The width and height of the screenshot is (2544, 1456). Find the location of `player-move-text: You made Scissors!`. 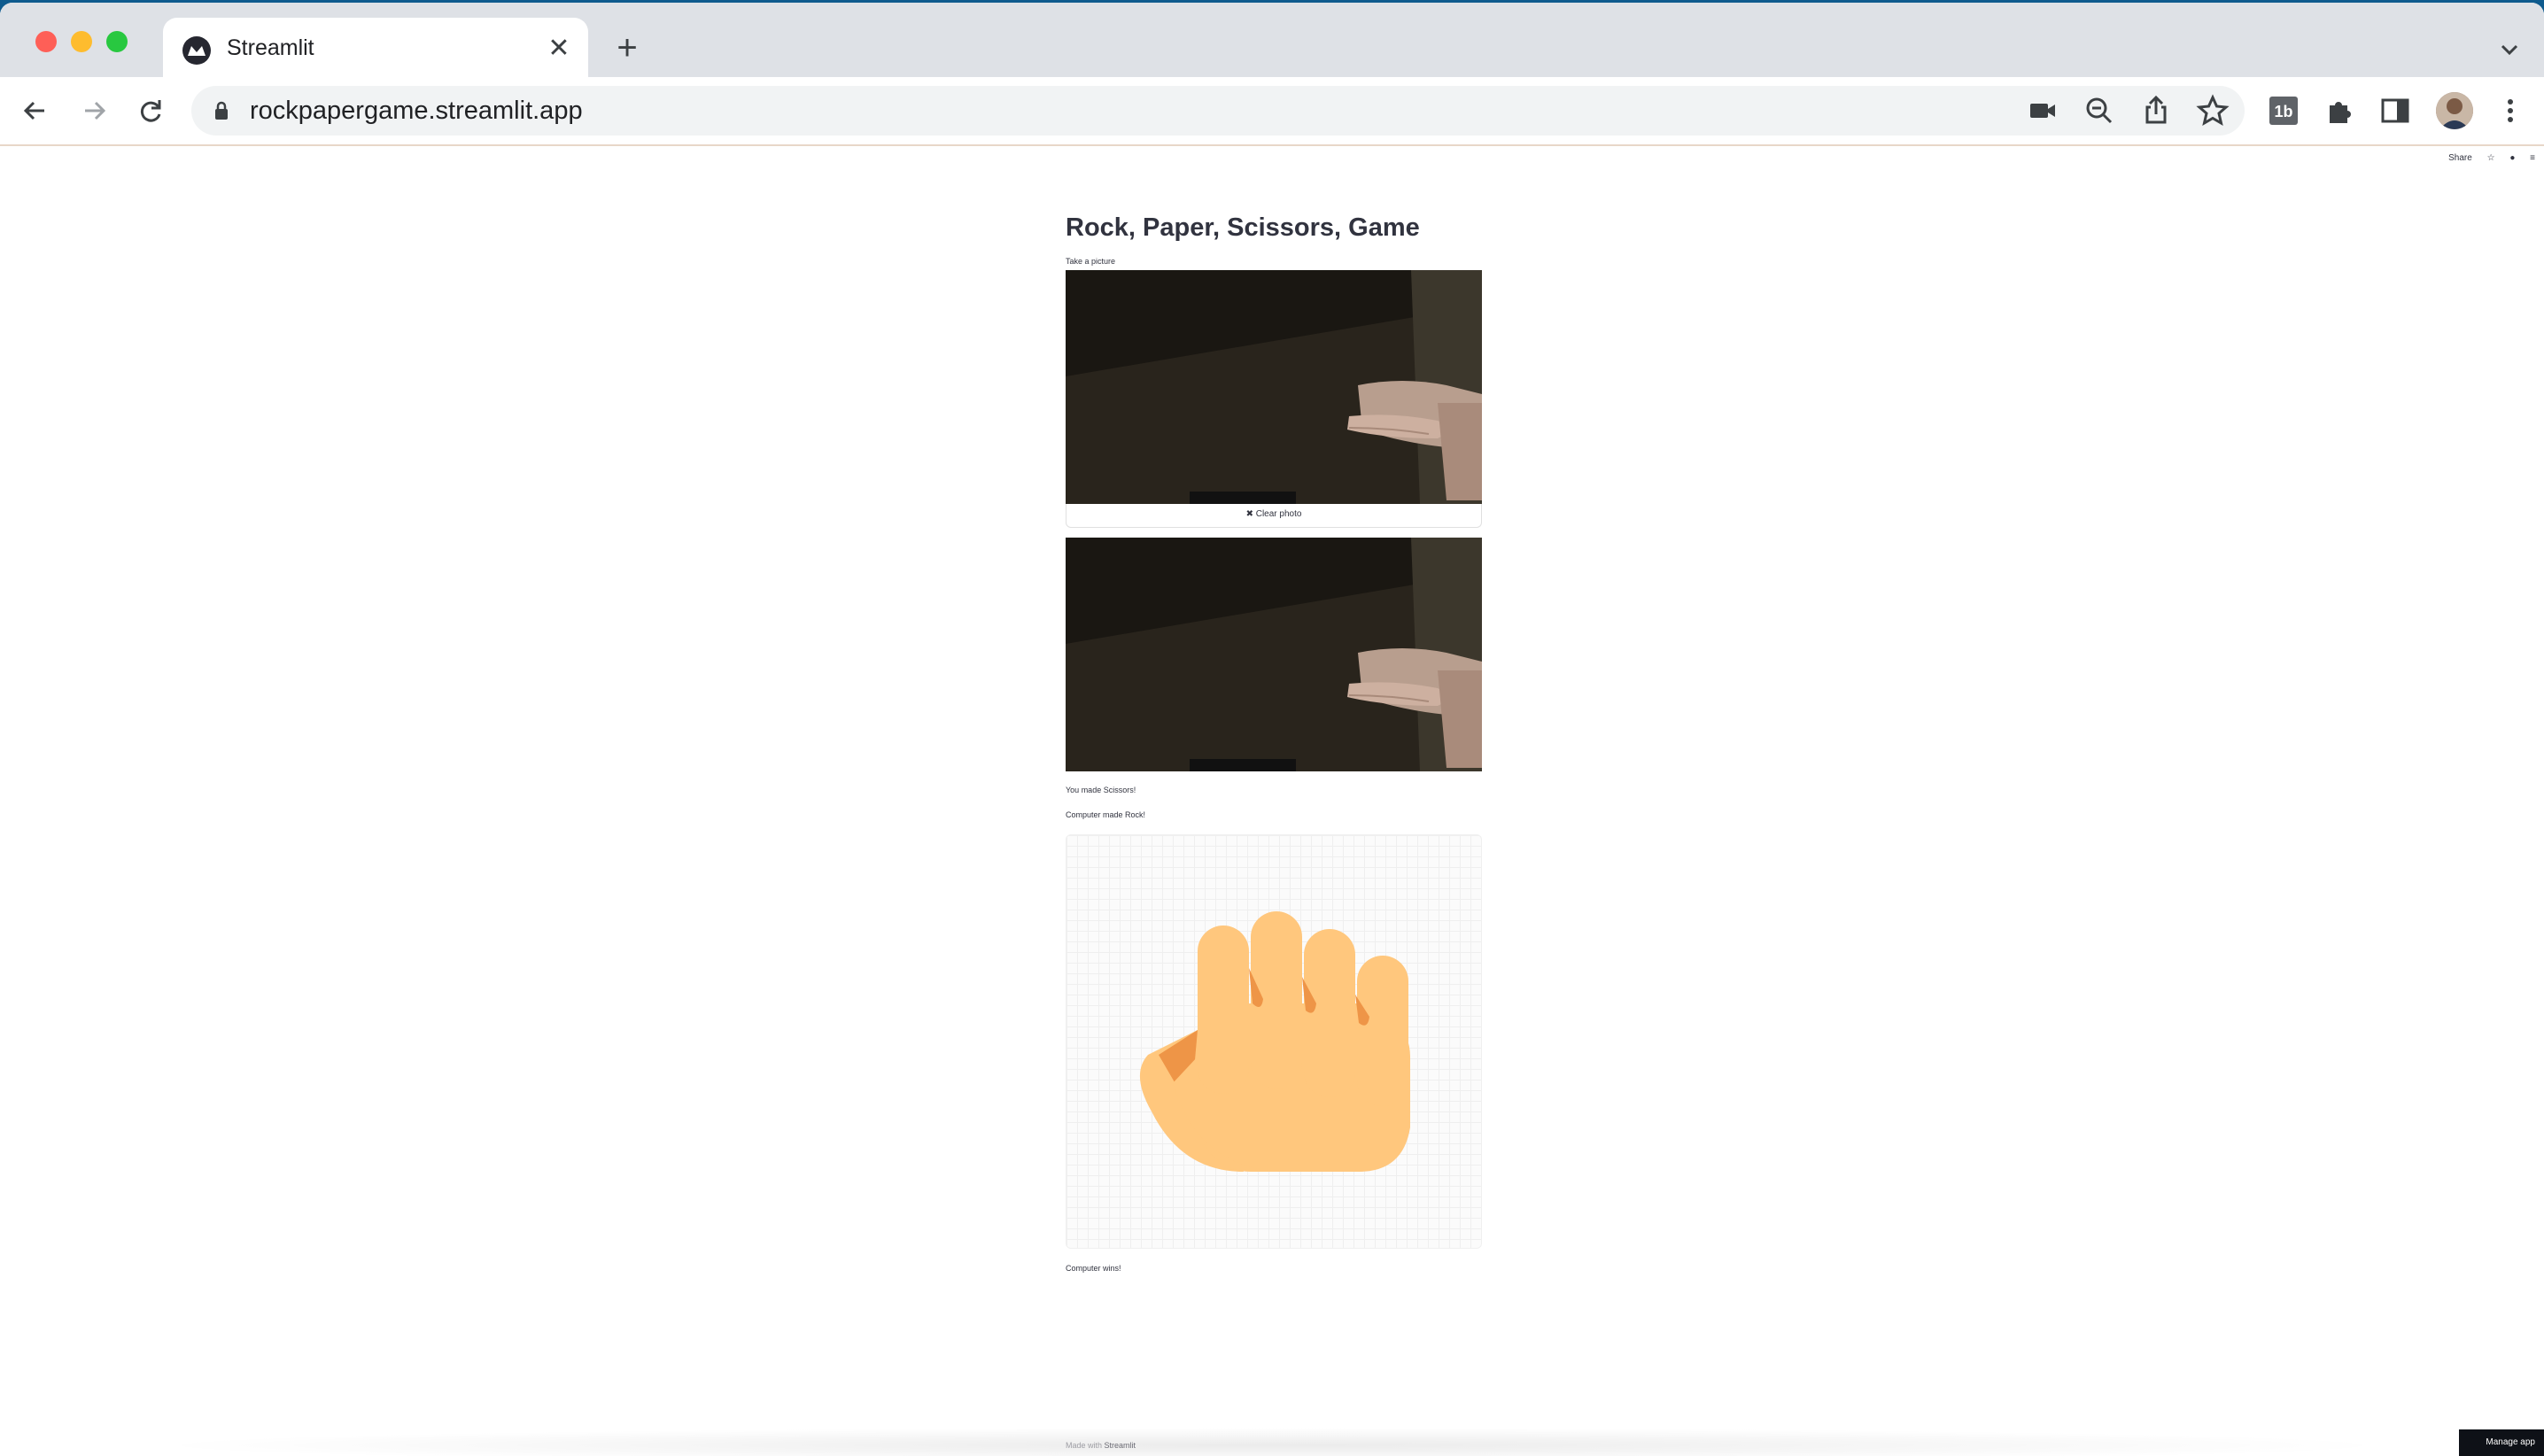

player-move-text: You made Scissors! is located at coordinates (1101, 790).